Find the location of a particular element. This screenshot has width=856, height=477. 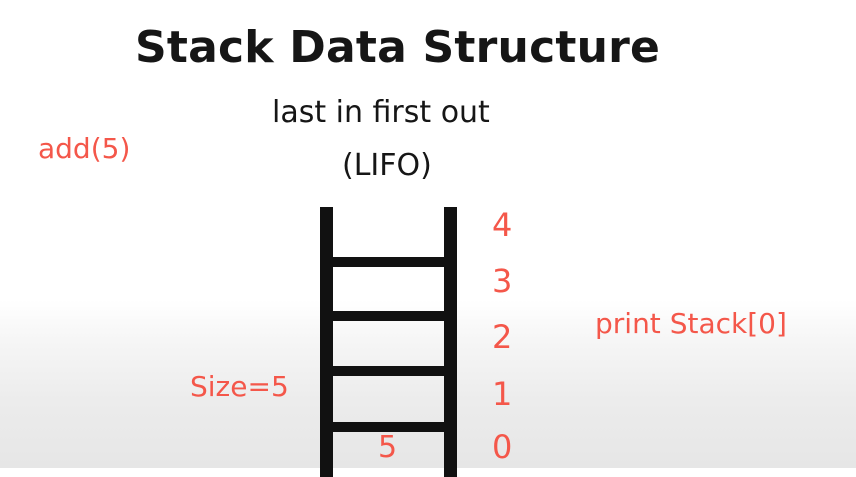

size-label: Size=5 is located at coordinates (239, 386).